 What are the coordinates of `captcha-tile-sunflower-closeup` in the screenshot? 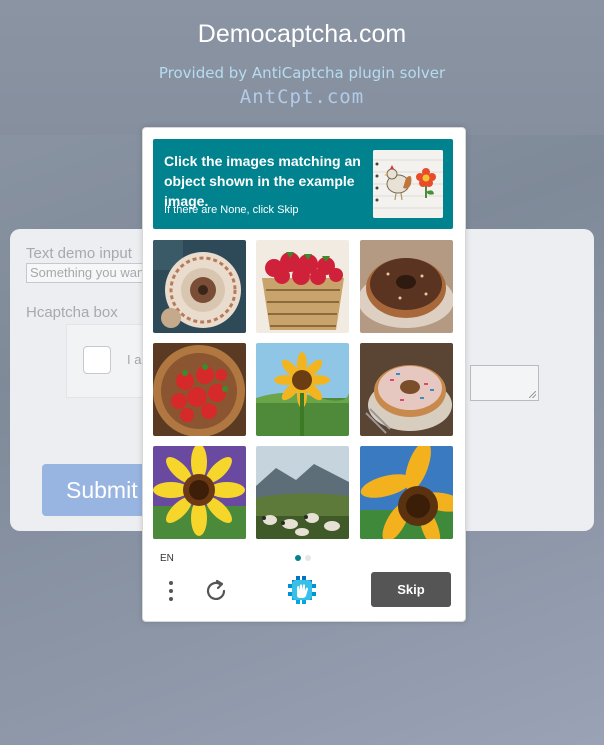 It's located at (406, 492).